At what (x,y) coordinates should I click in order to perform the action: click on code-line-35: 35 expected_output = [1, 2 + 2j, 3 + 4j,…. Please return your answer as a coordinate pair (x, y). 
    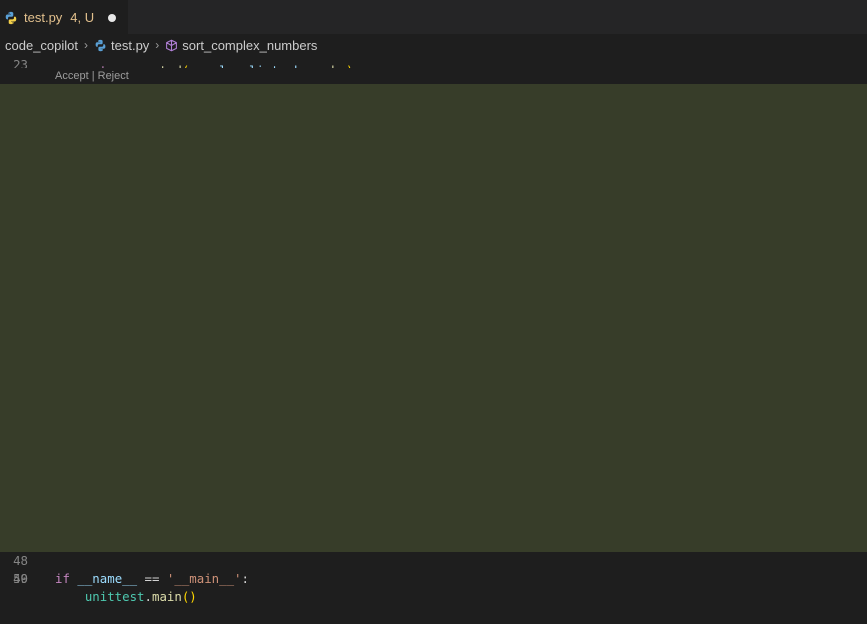
    Looking at the image, I should click on (433, 317).